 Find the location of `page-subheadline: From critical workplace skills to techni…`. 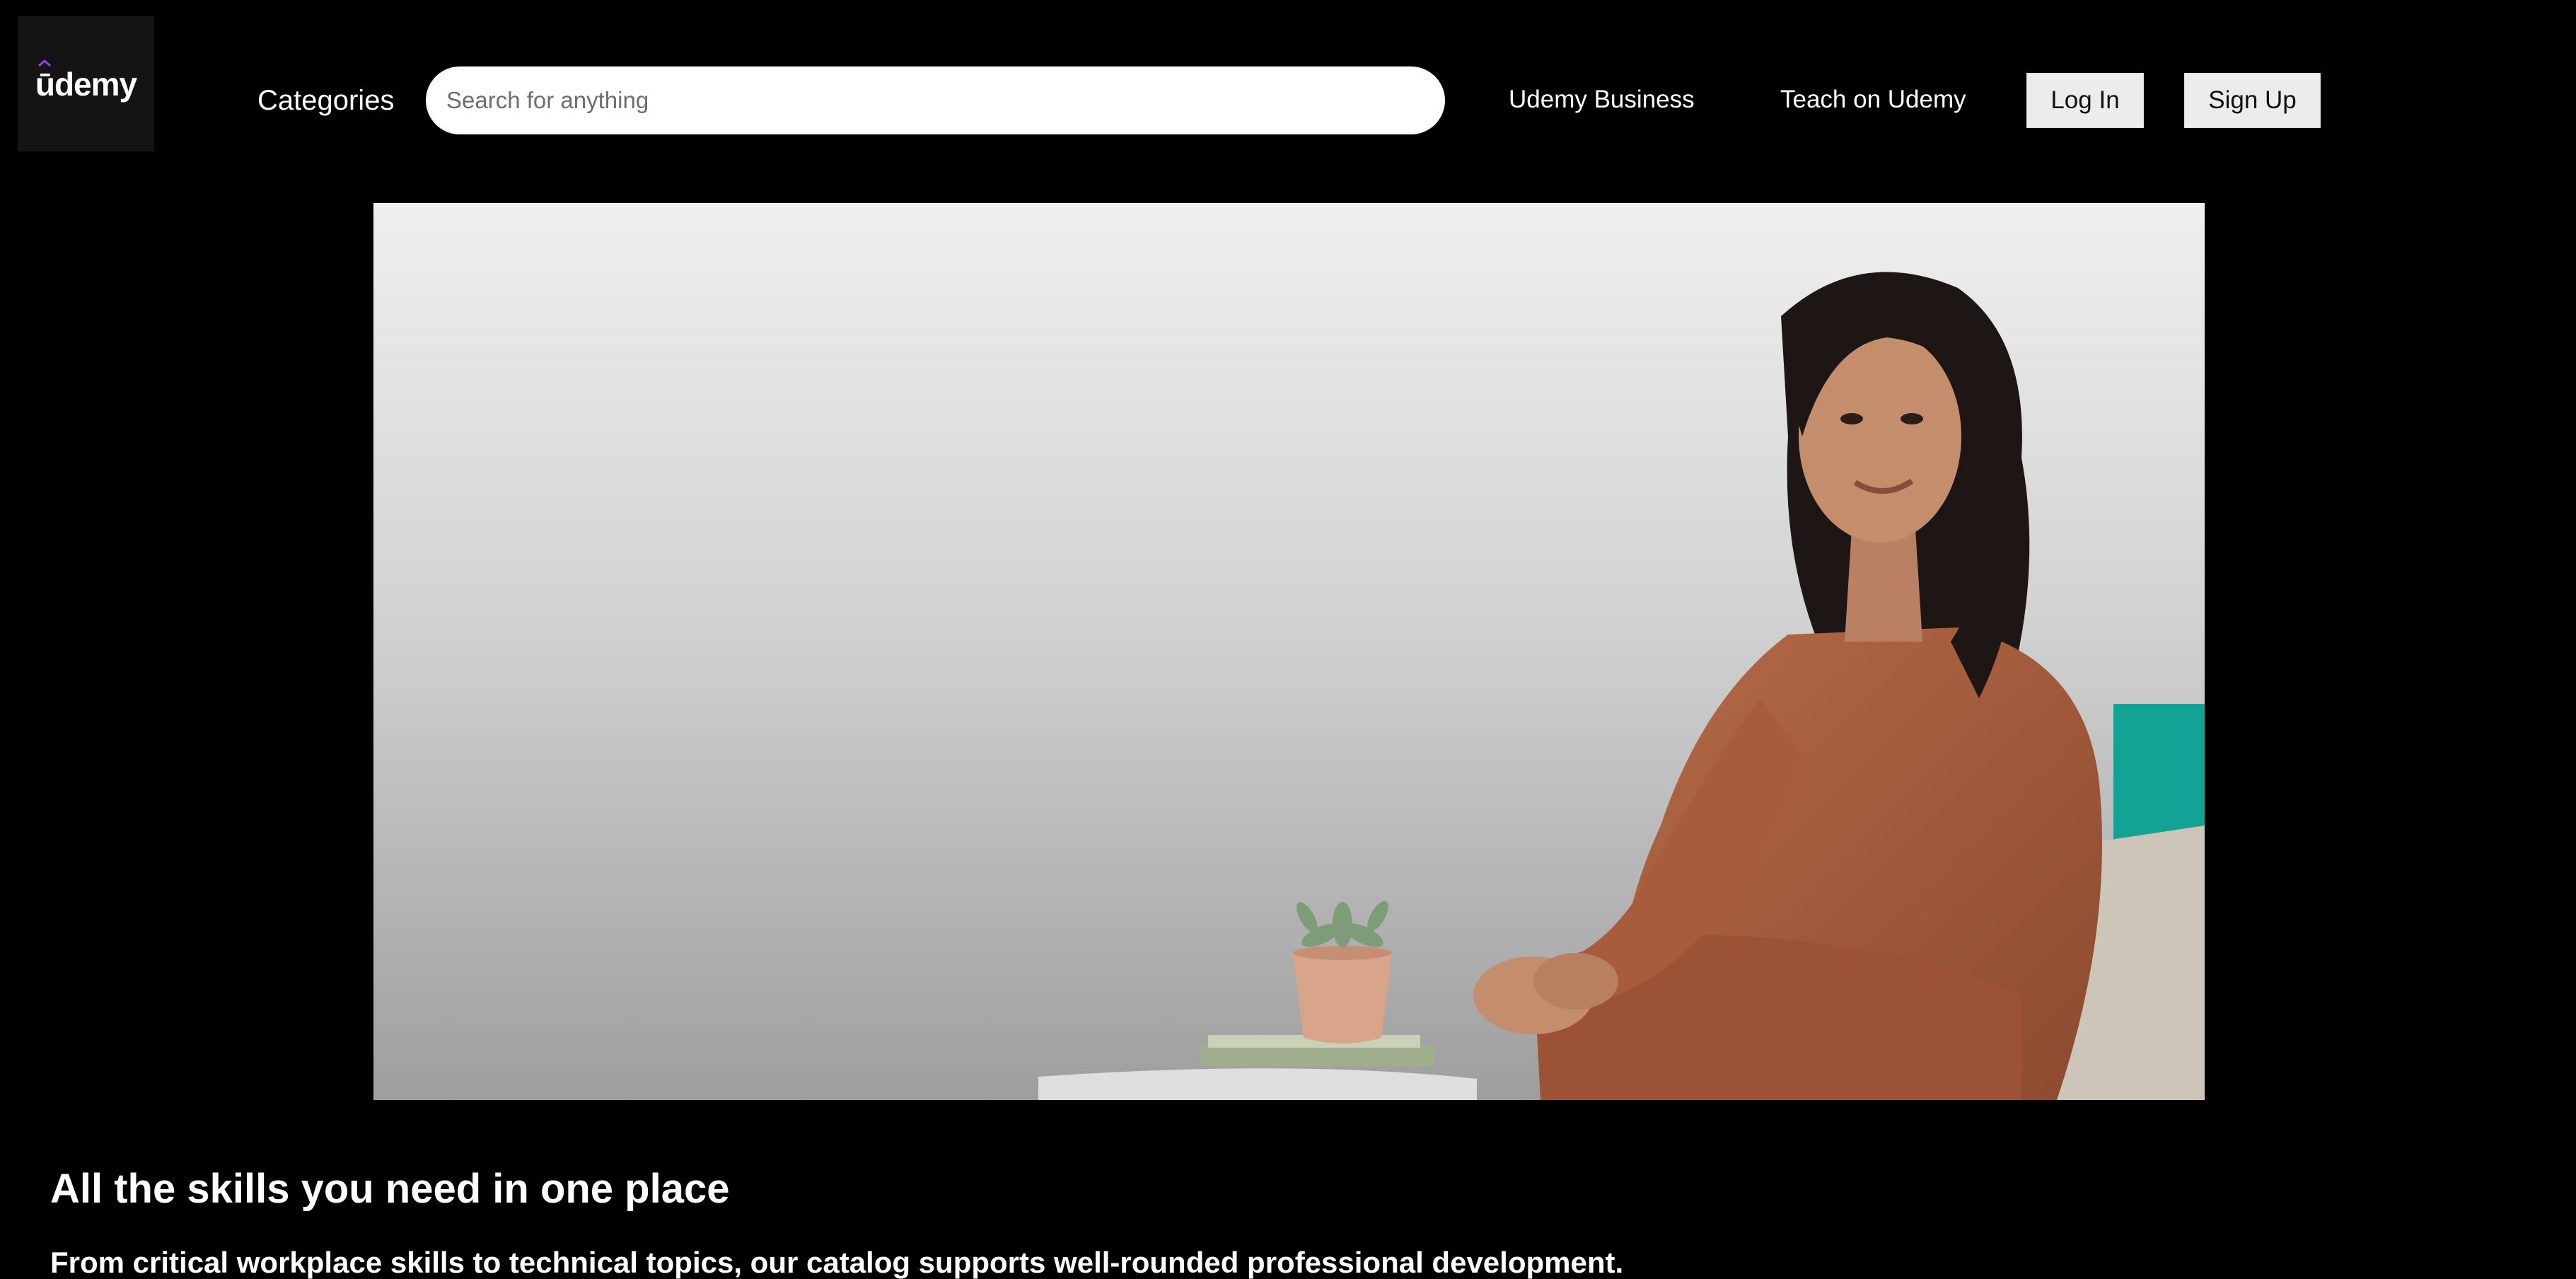

page-subheadline: From critical workplace skills to techni… is located at coordinates (837, 1262).